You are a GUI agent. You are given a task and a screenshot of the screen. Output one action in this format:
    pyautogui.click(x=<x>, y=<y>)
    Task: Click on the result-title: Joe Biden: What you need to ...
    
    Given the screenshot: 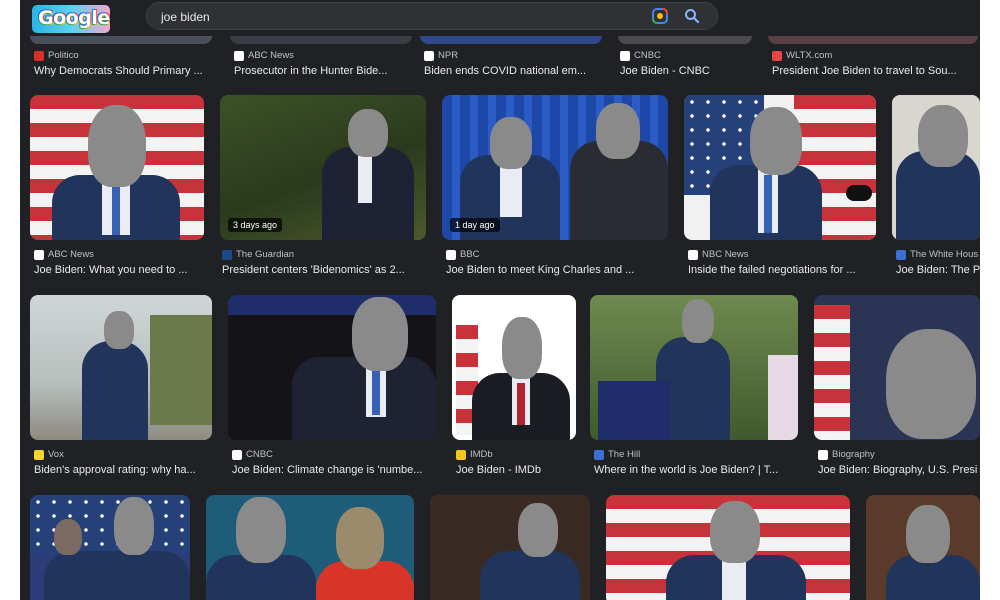 What is the action you would take?
    pyautogui.click(x=122, y=270)
    